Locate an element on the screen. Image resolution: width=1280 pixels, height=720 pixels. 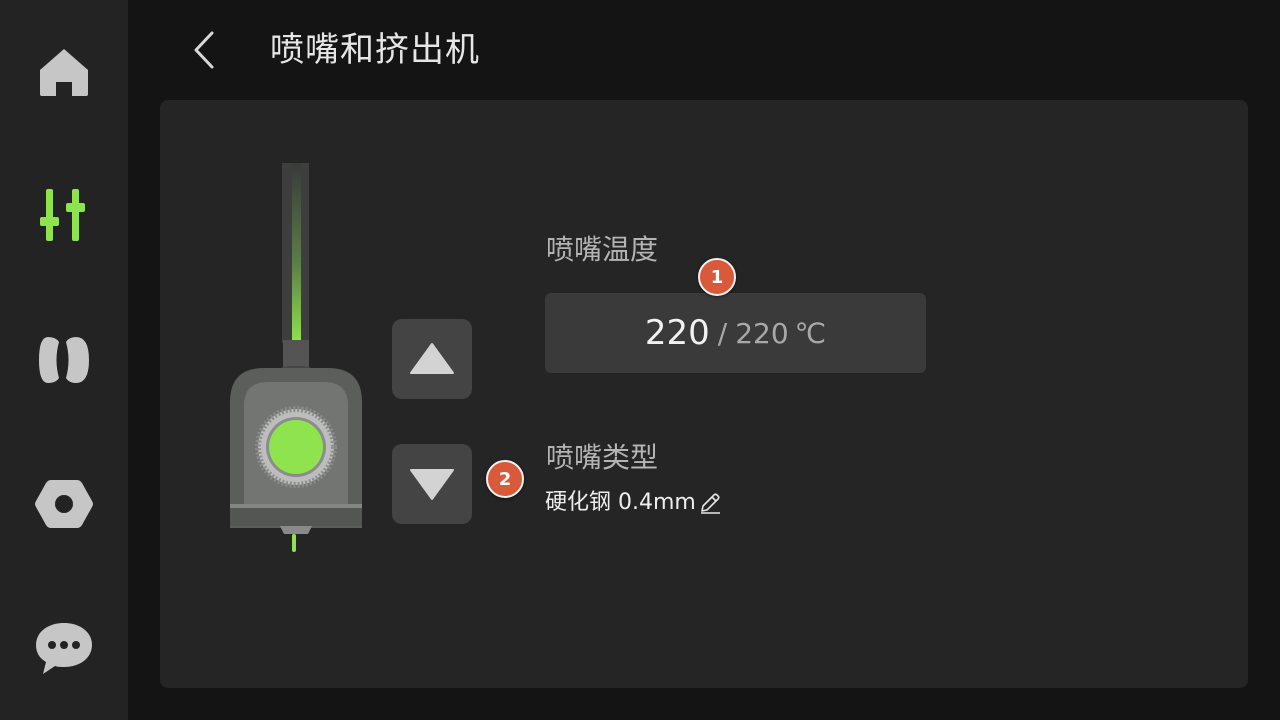
pencil-icon is located at coordinates (710, 503).